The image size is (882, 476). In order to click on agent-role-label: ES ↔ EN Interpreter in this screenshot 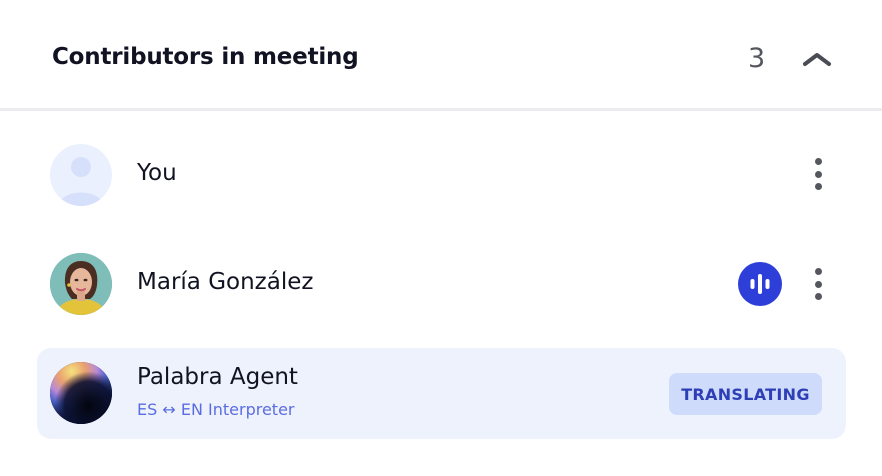, I will do `click(216, 409)`.